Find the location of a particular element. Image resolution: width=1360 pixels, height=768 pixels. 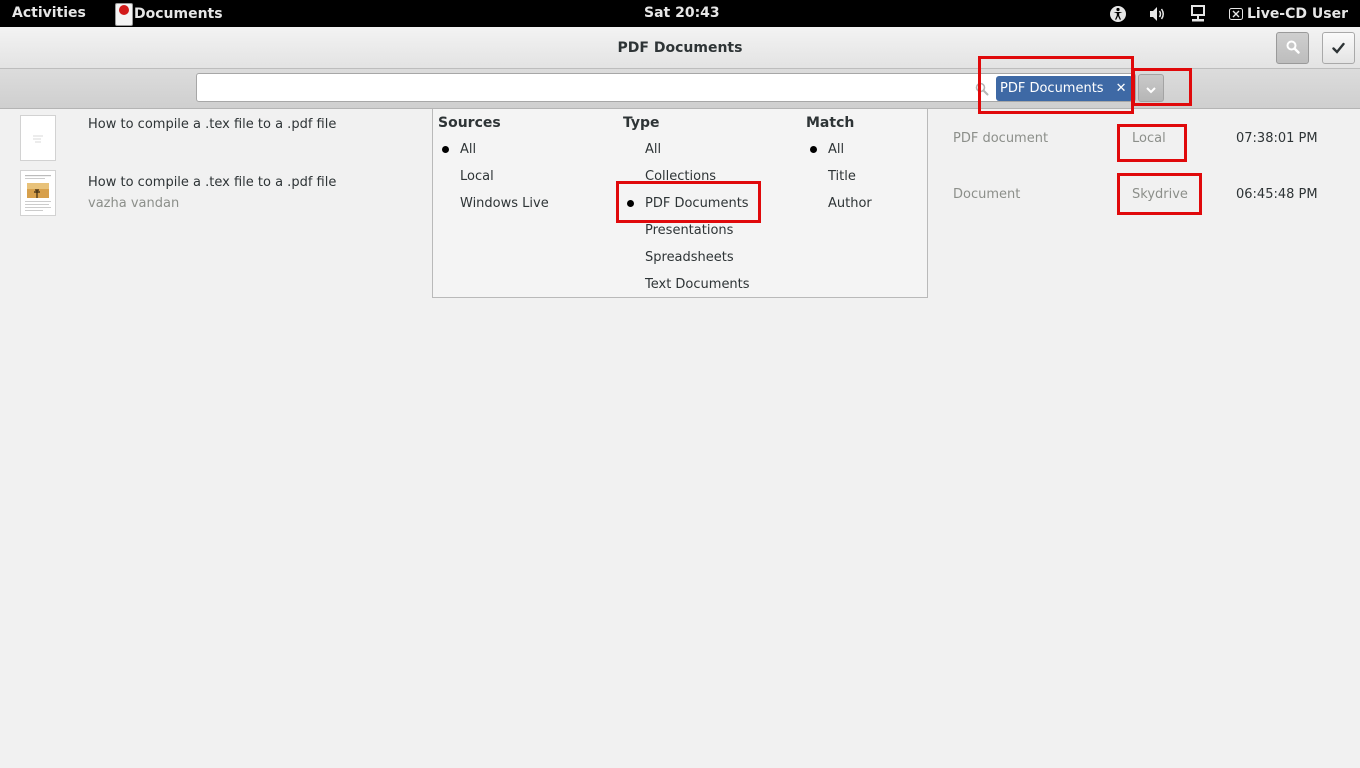

document-author: vazha vandan is located at coordinates (134, 203).